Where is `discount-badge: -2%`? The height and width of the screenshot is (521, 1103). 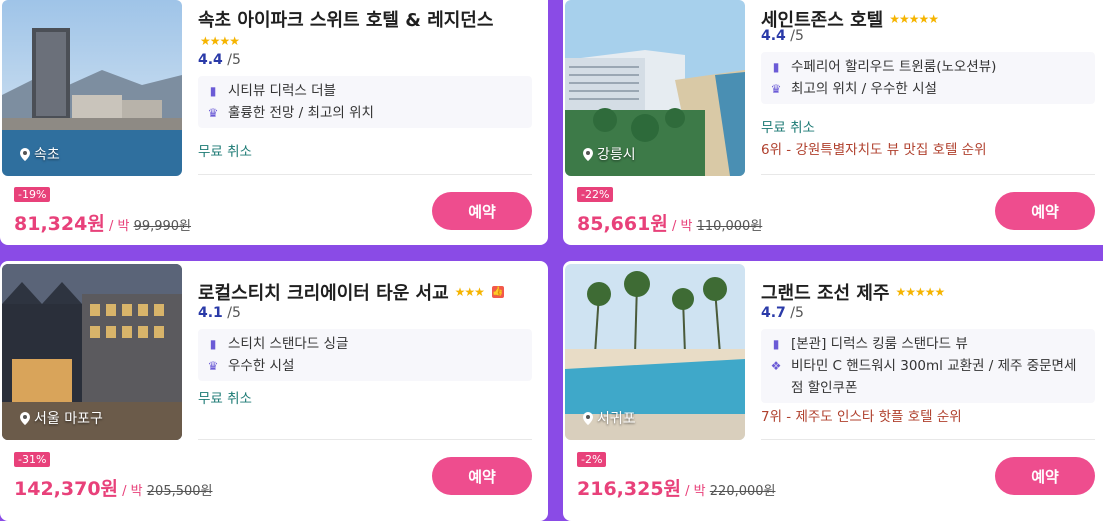 discount-badge: -2% is located at coordinates (592, 459).